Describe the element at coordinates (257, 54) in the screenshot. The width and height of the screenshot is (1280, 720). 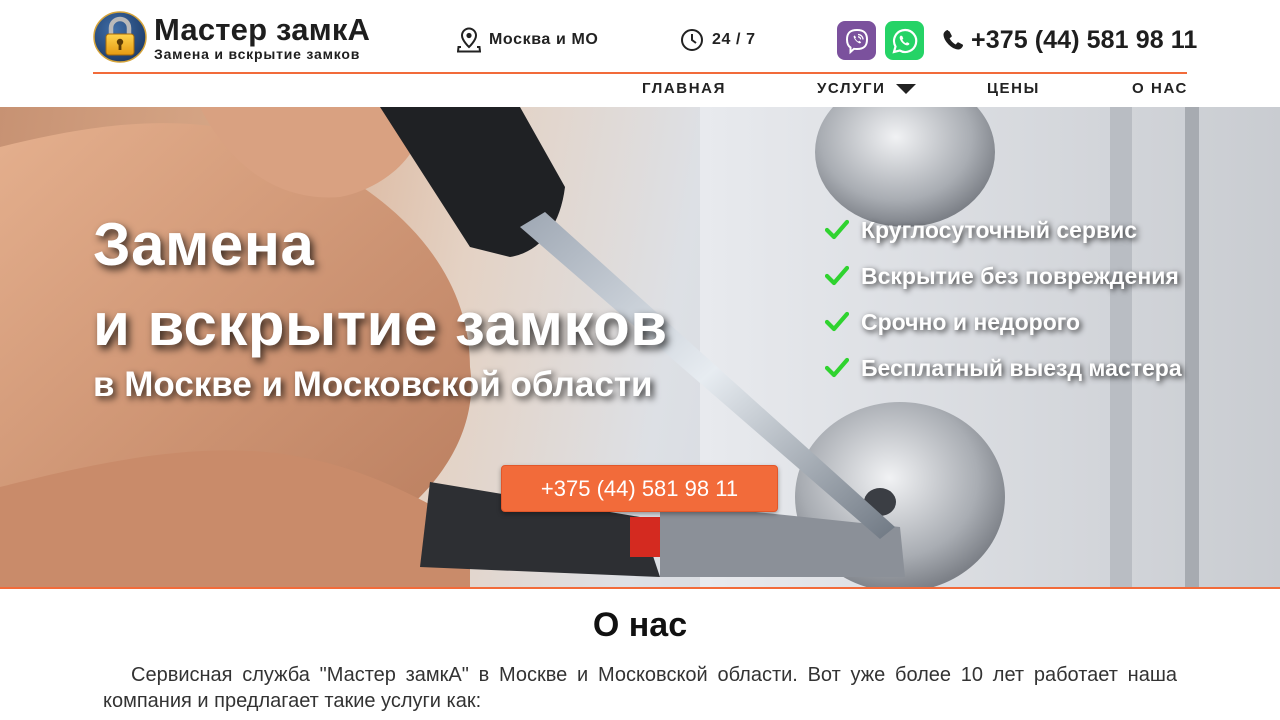
I see `logo-subtitle: Замена и вскрытие замков` at that location.